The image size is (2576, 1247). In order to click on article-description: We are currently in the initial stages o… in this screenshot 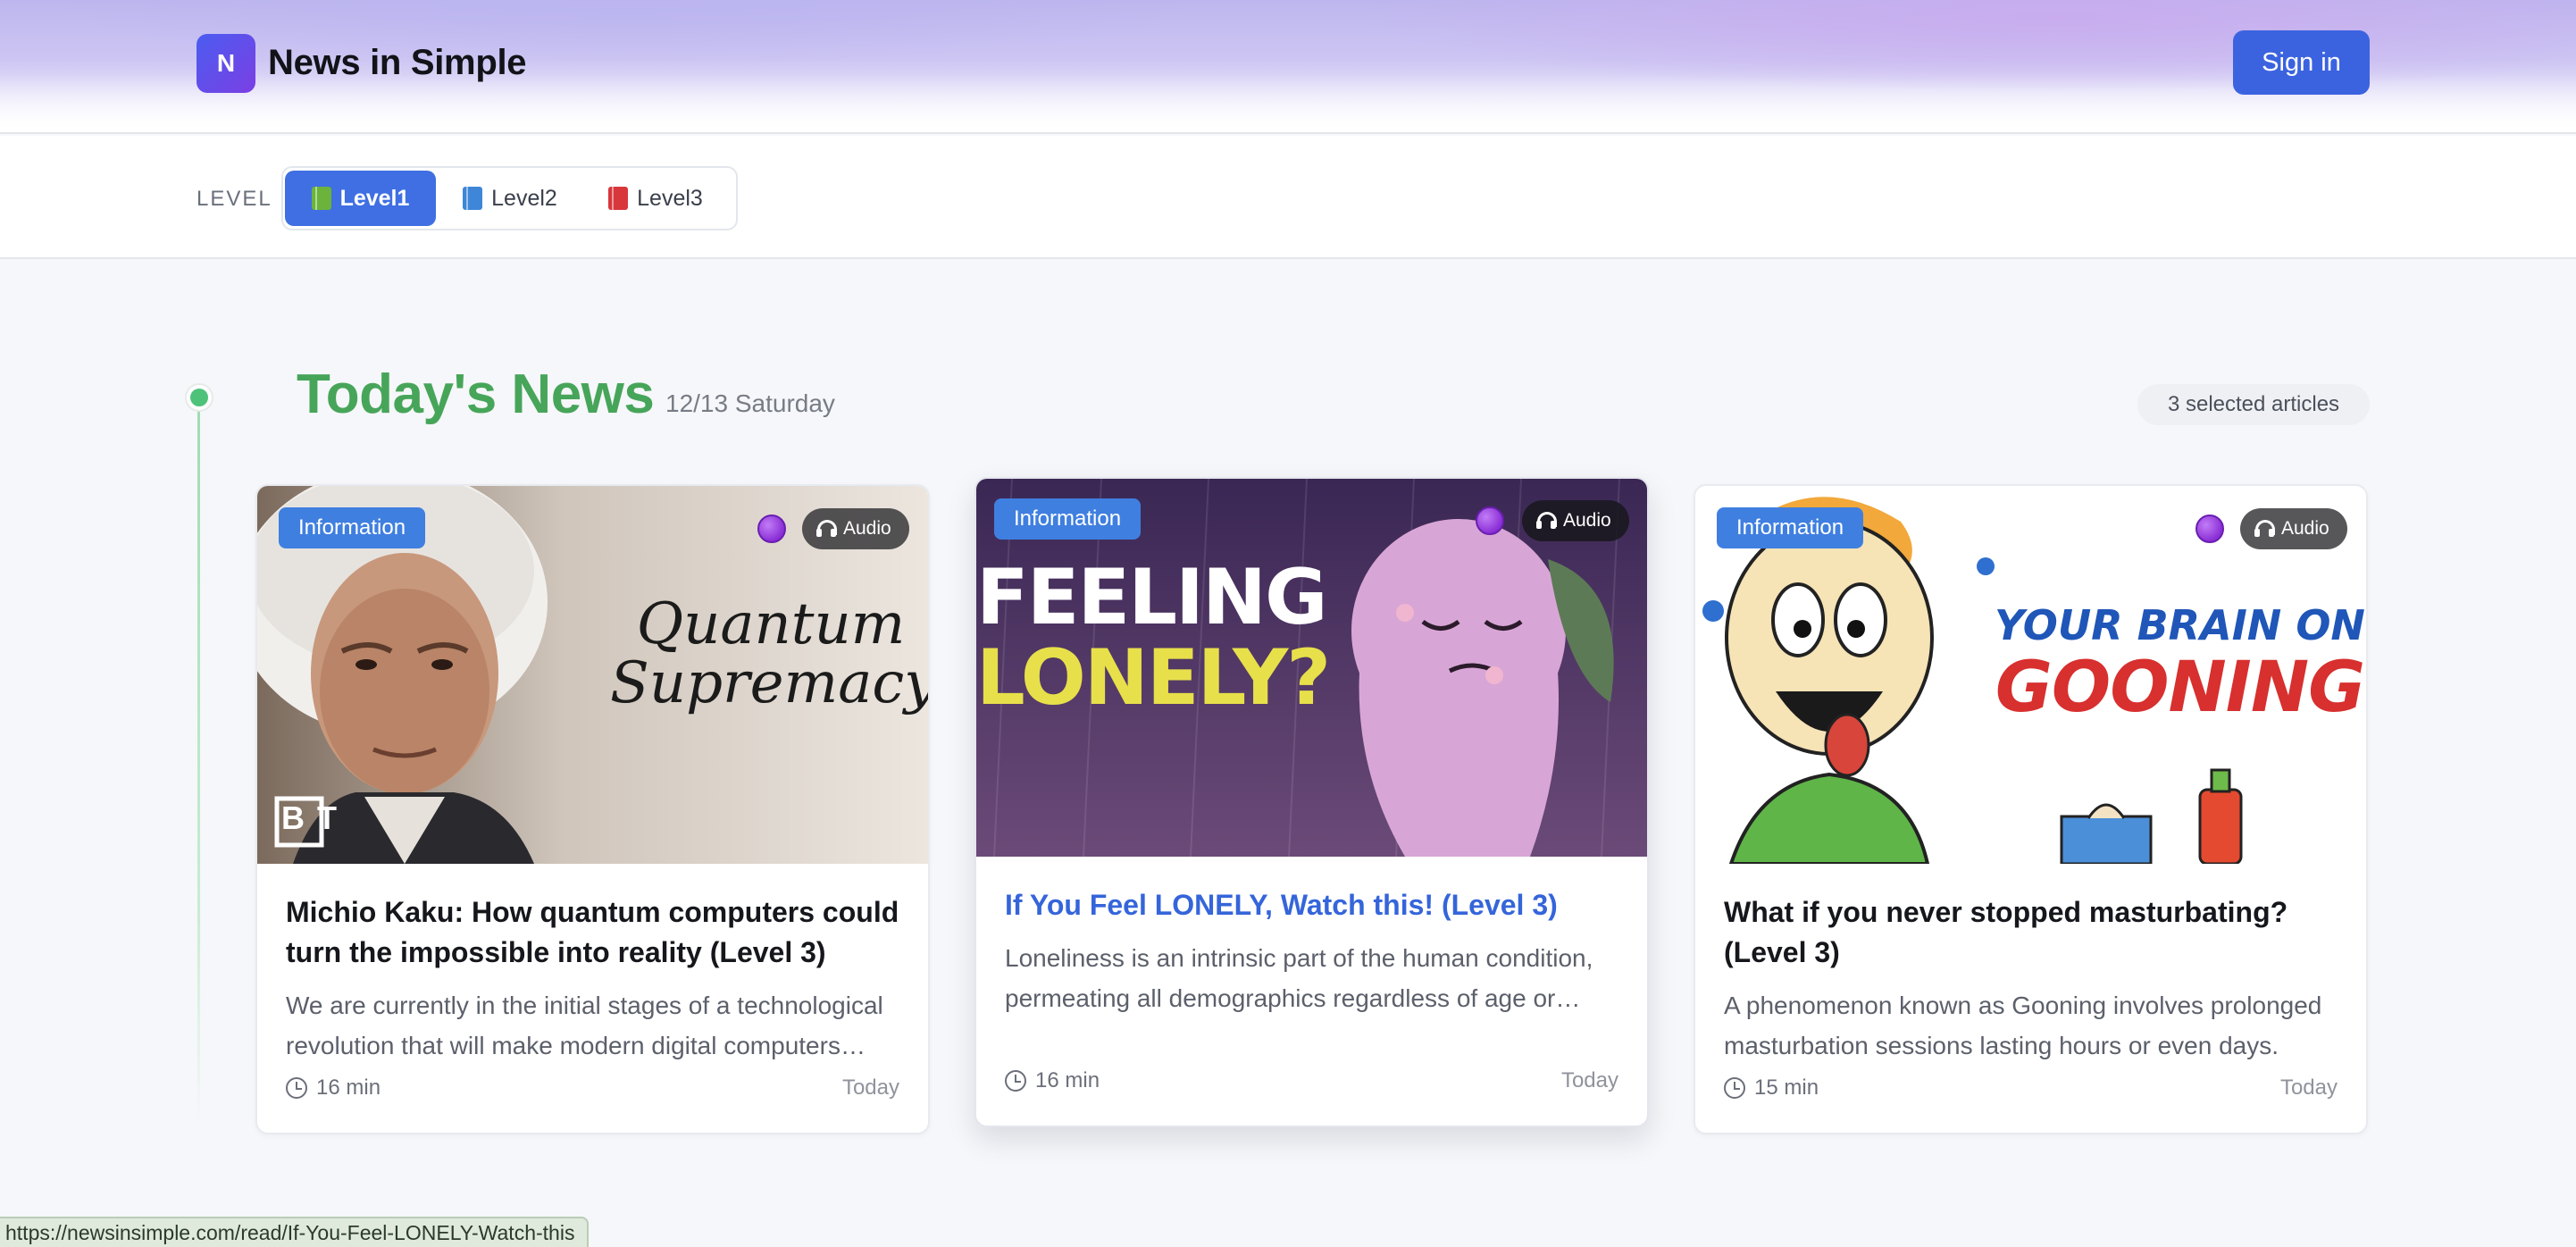, I will do `click(585, 1025)`.